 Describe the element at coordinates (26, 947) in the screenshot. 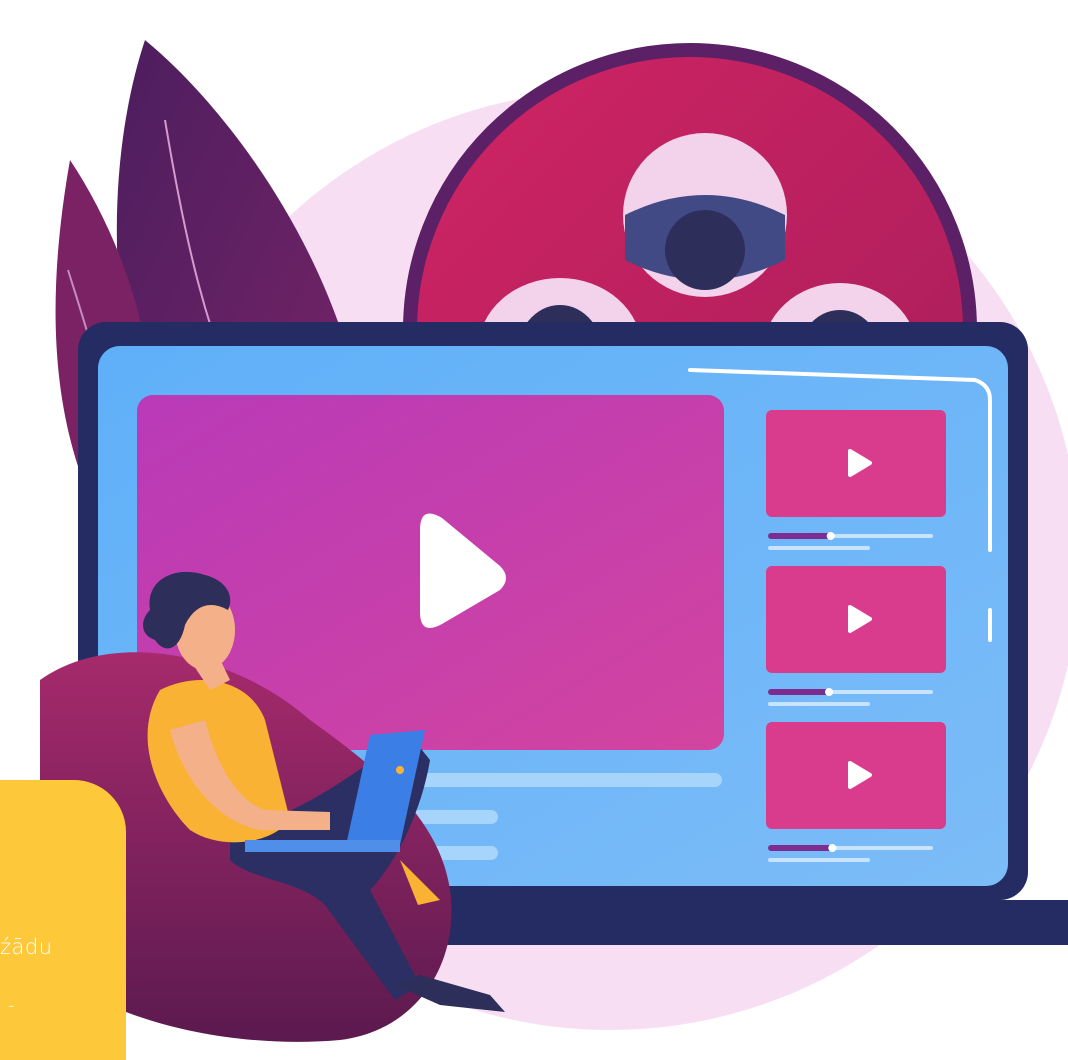

I see `caption-text: źādu` at that location.